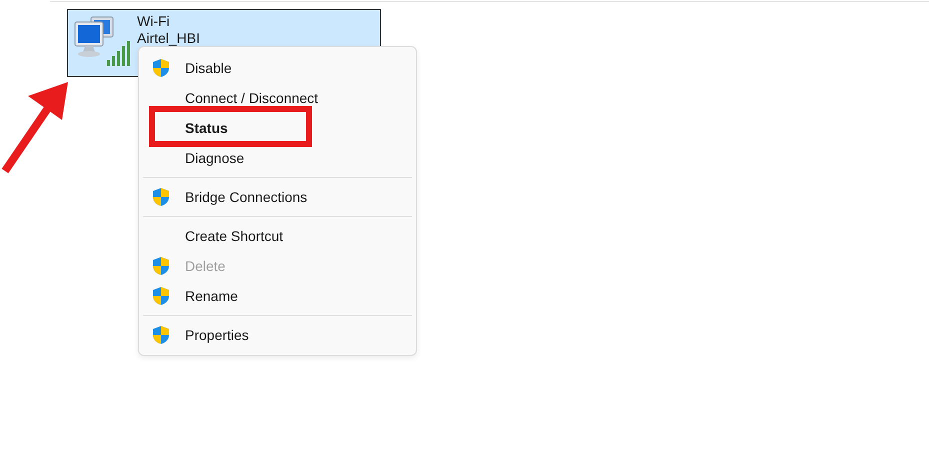 The height and width of the screenshot is (468, 929). Describe the element at coordinates (277, 296) in the screenshot. I see `menu-item: Rename` at that location.